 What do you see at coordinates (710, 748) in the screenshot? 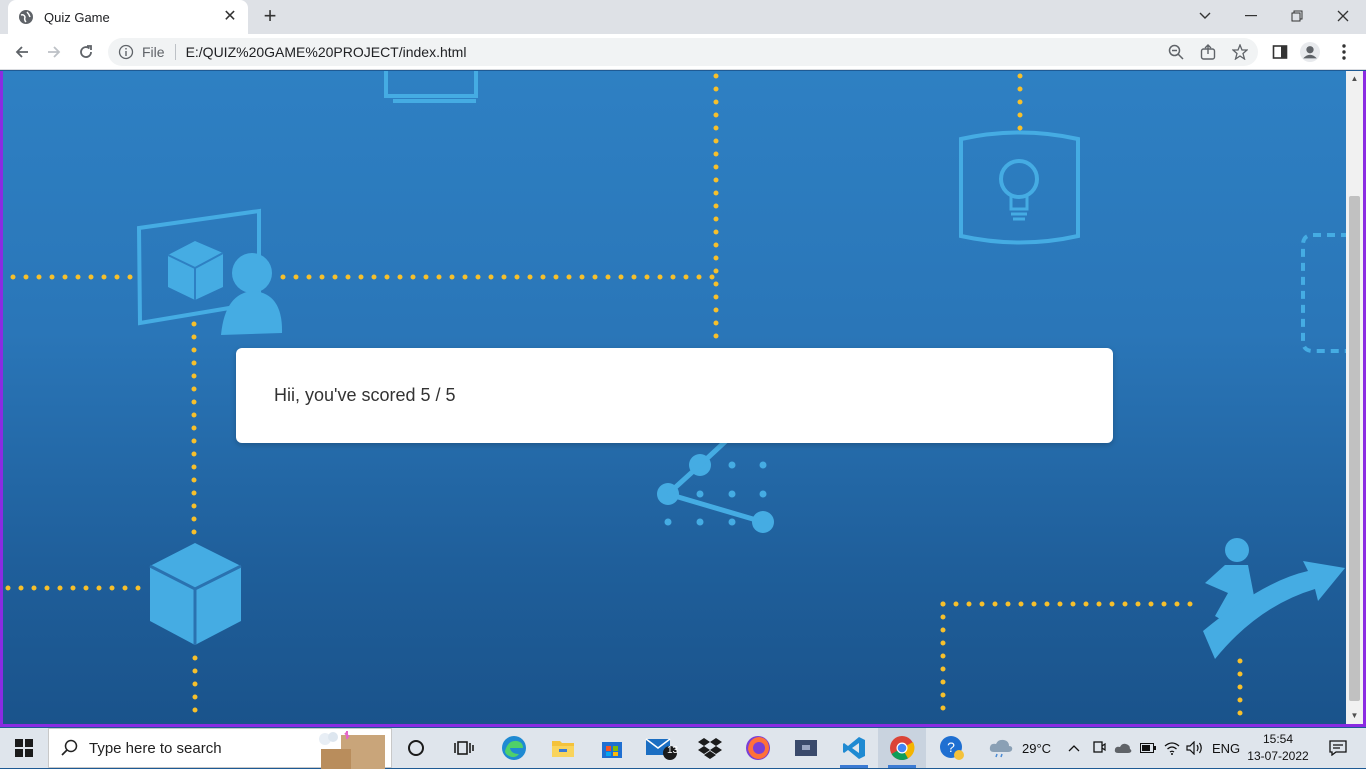
I see `dropbox-icon` at bounding box center [710, 748].